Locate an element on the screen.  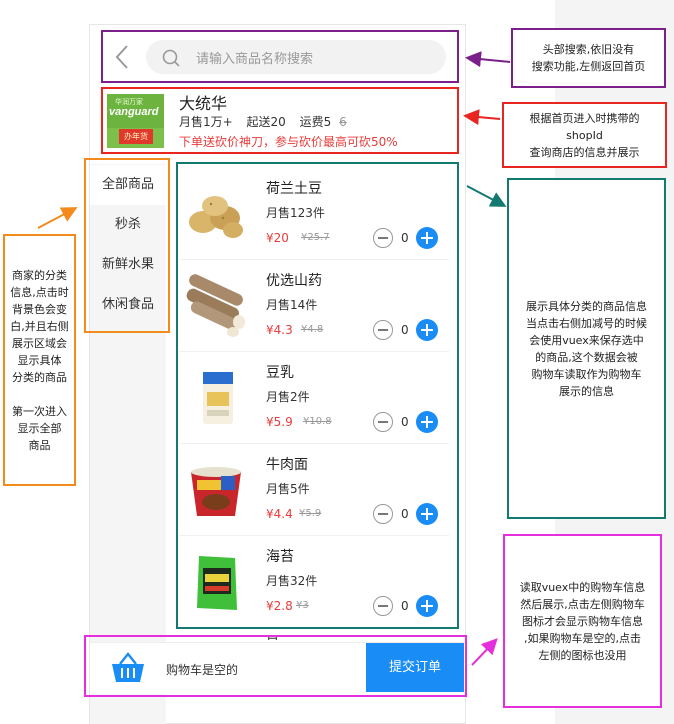
arrow-categories is located at coordinates (57, 218).